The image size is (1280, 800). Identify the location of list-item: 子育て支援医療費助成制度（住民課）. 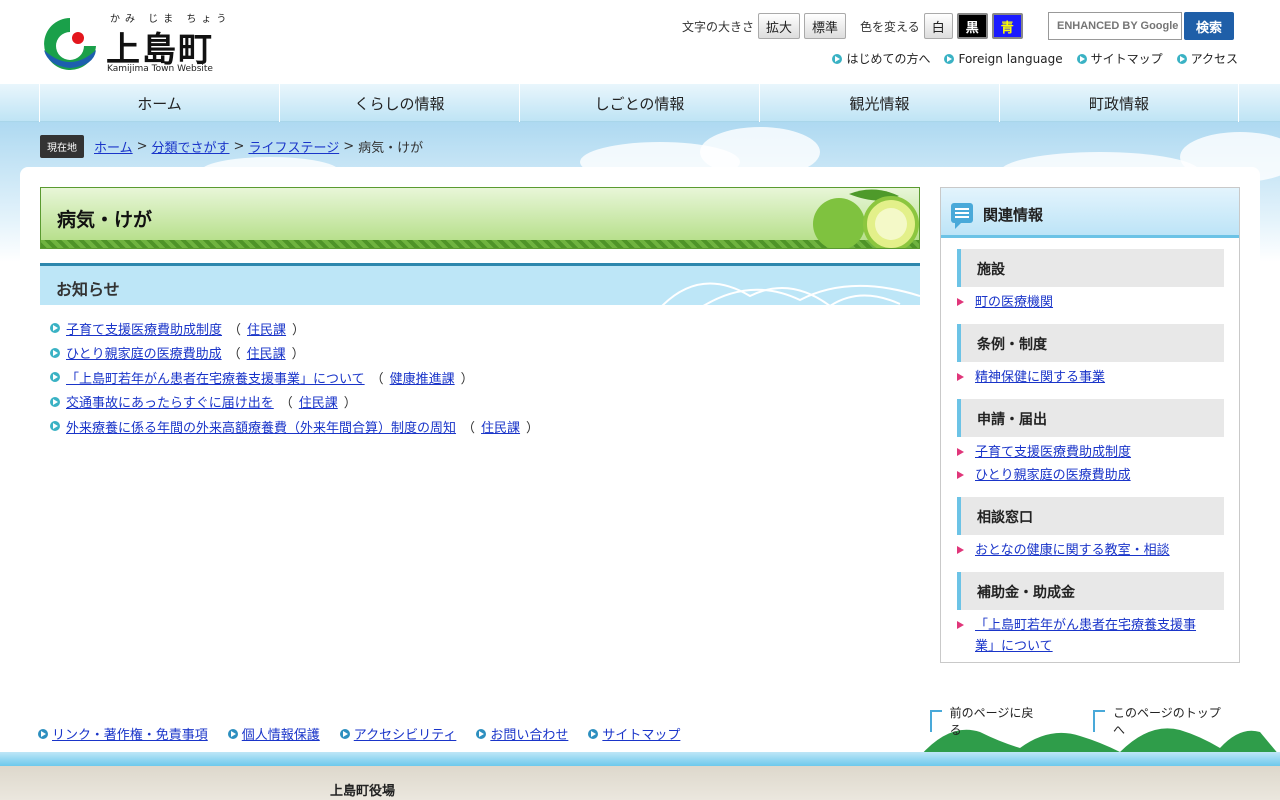
(297, 328).